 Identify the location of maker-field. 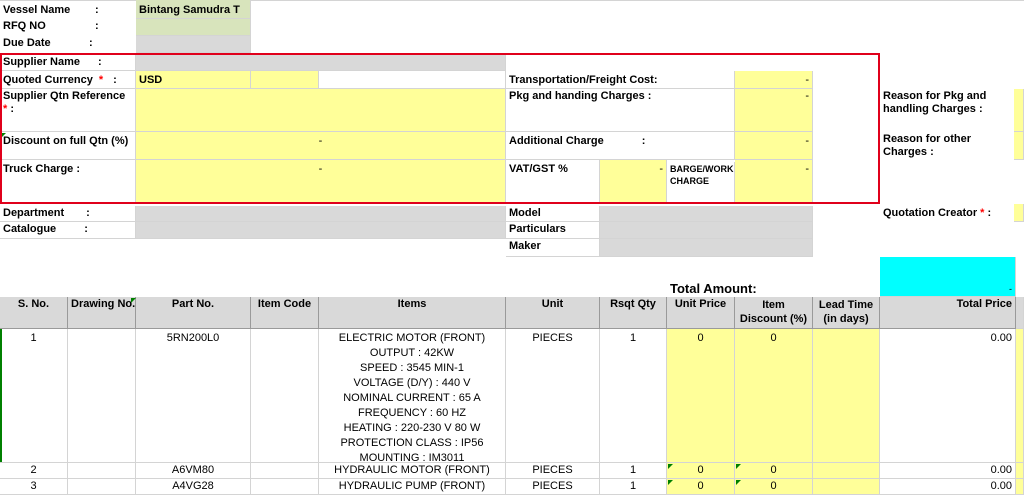
(706, 248).